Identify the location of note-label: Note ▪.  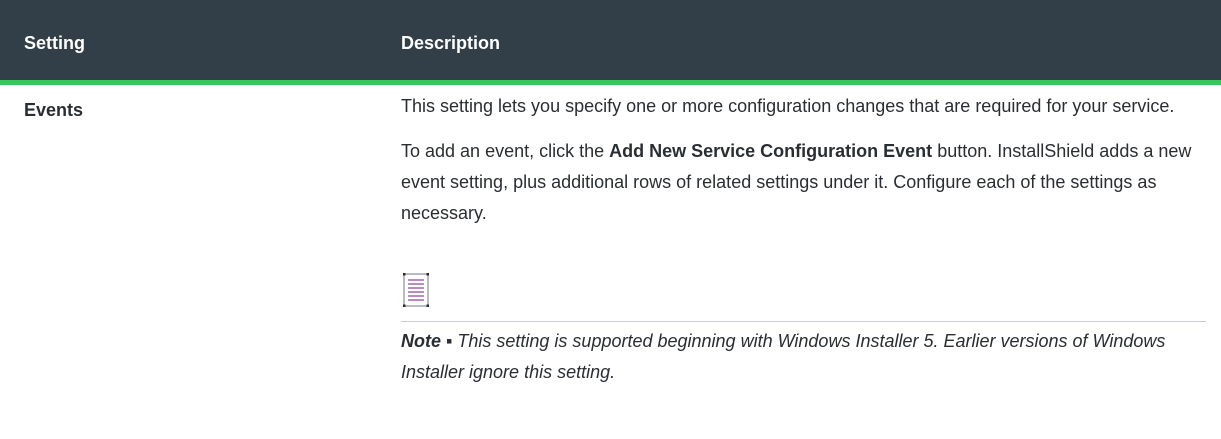
(427, 341).